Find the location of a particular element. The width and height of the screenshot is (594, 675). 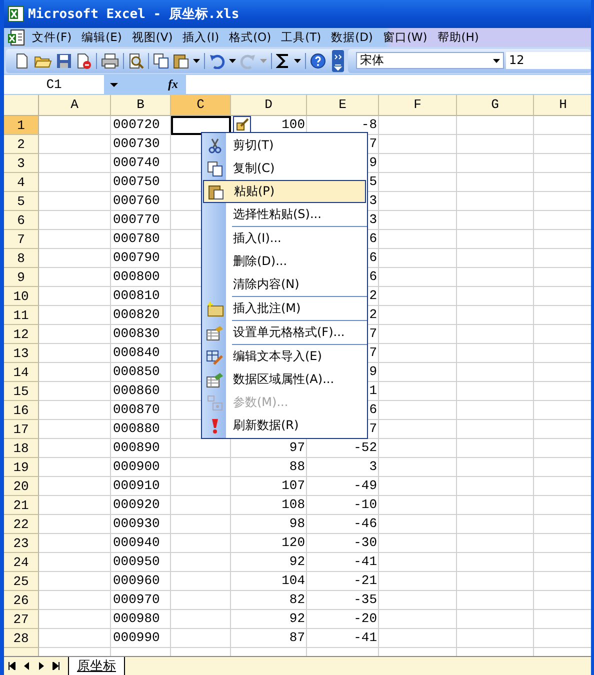

table-cell: 000750 is located at coordinates (141, 182).